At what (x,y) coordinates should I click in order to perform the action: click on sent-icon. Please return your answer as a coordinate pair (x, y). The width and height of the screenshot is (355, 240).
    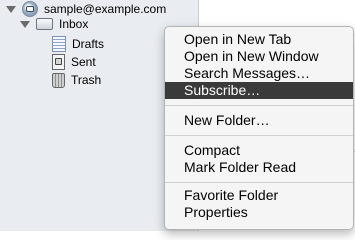
    Looking at the image, I should click on (58, 62).